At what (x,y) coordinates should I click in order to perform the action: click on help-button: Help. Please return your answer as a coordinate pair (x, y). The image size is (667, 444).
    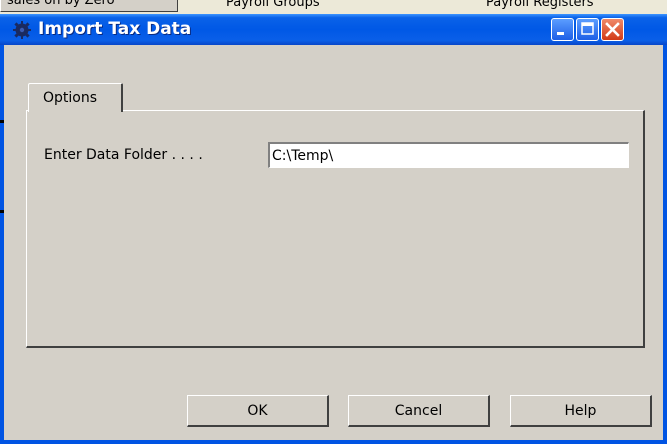
    Looking at the image, I should click on (581, 411).